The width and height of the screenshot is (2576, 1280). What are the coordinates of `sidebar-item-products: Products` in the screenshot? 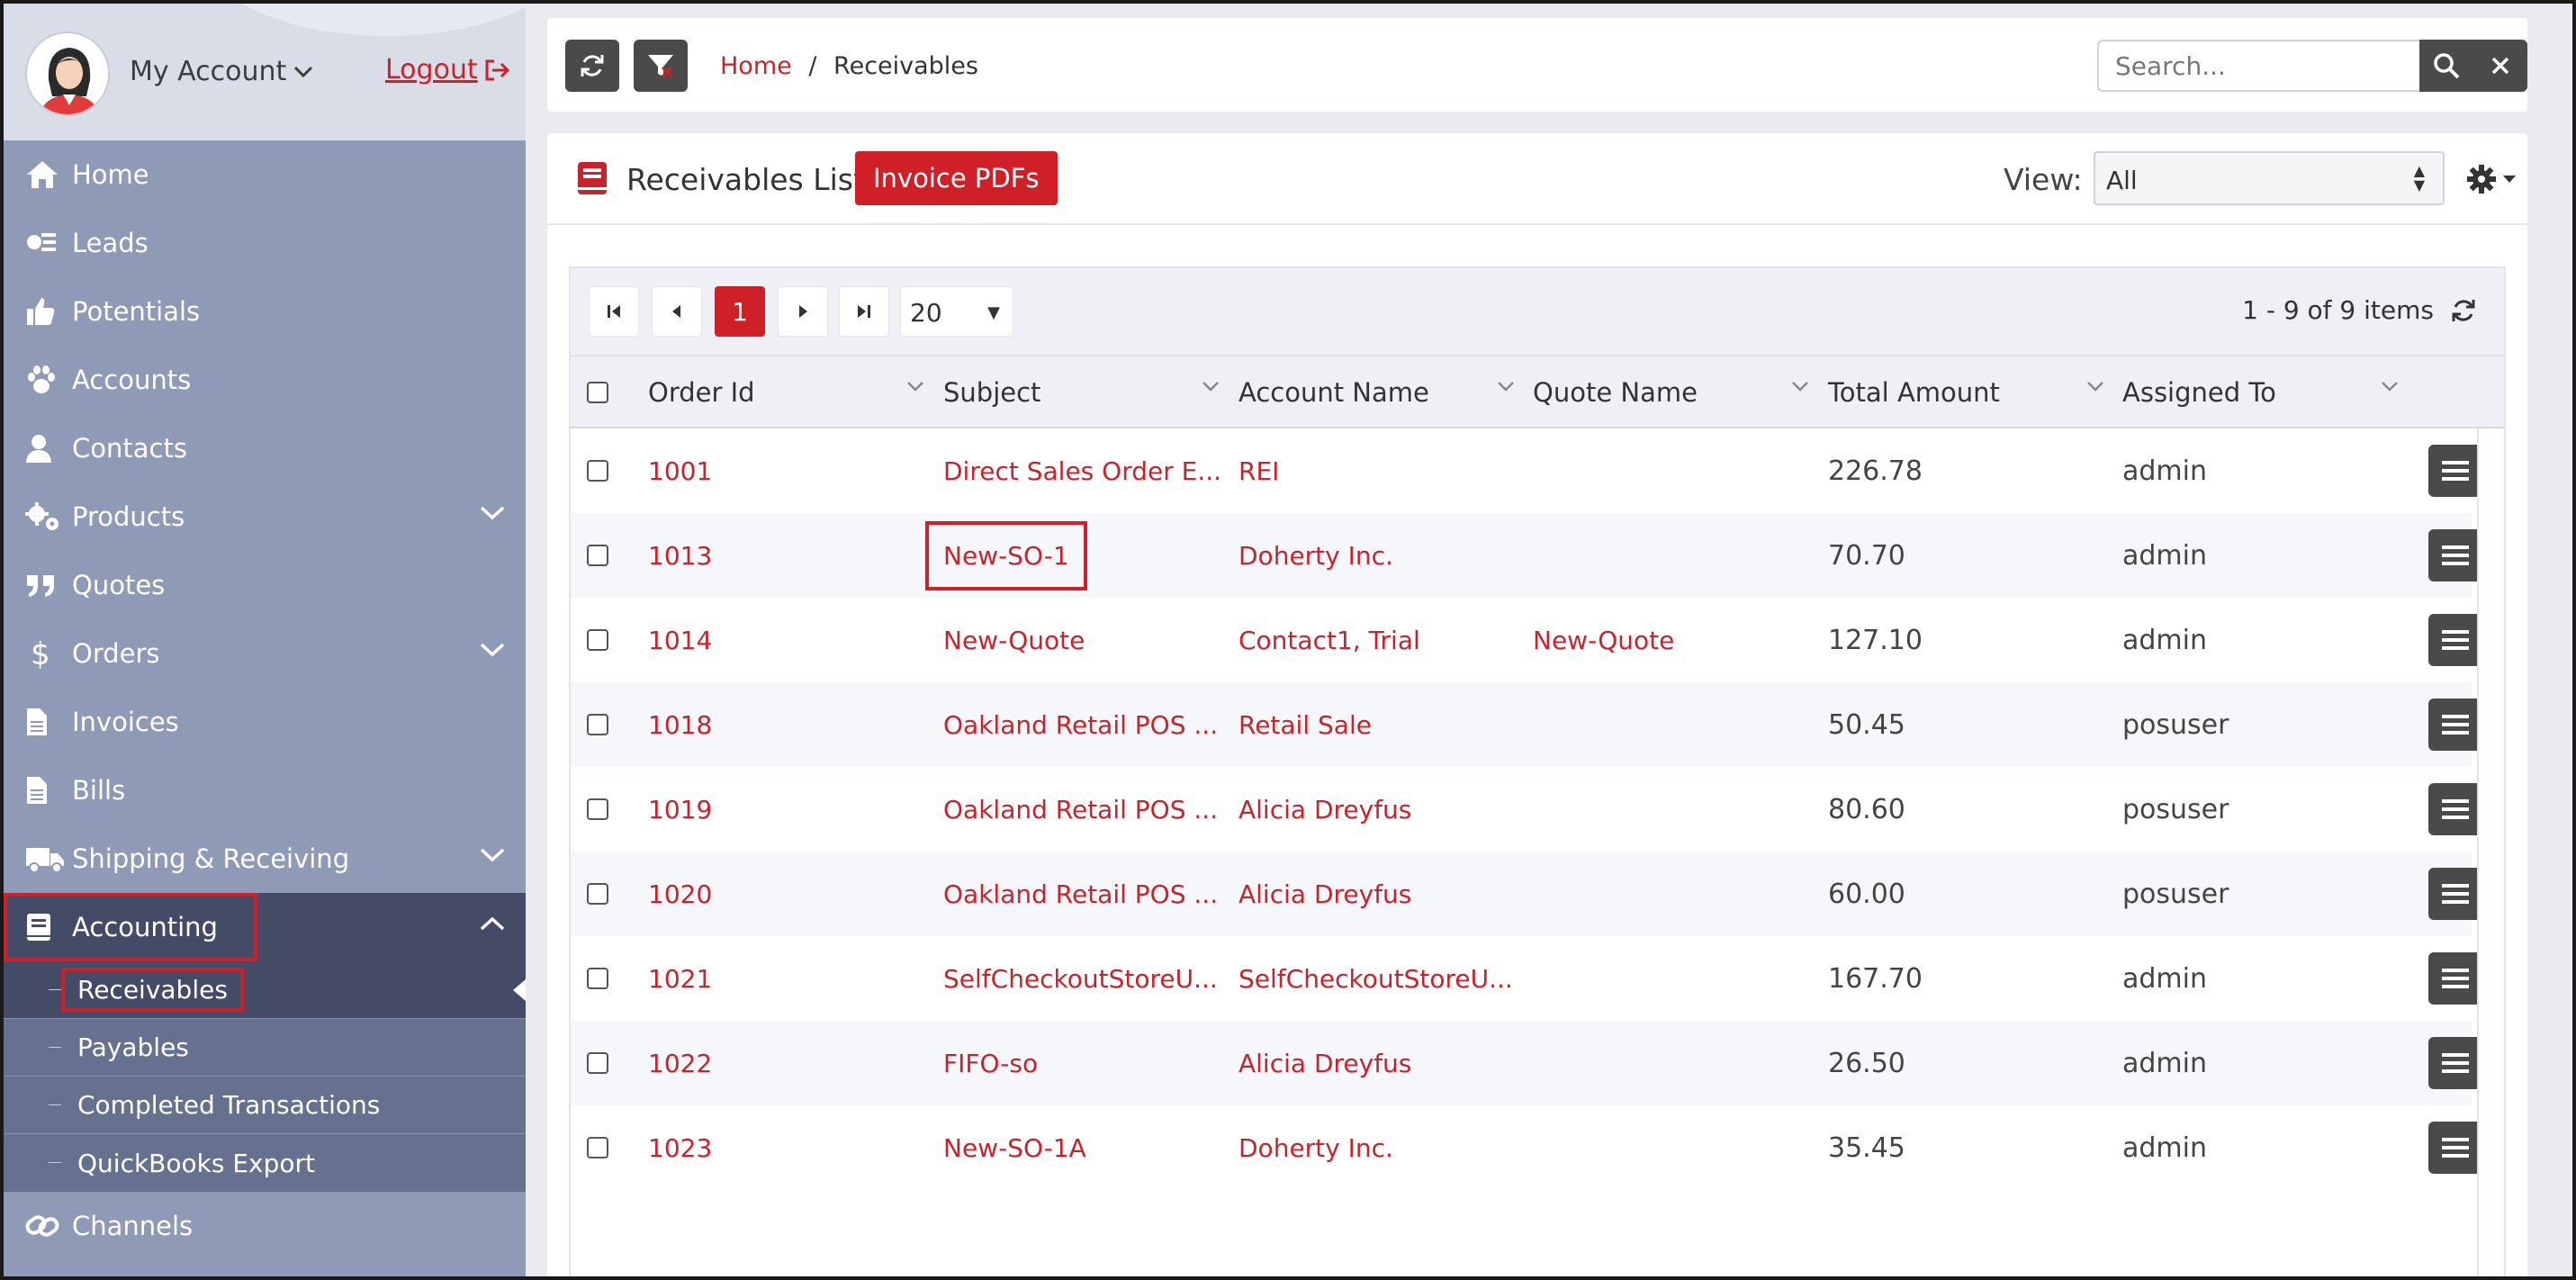 It's located at (263, 516).